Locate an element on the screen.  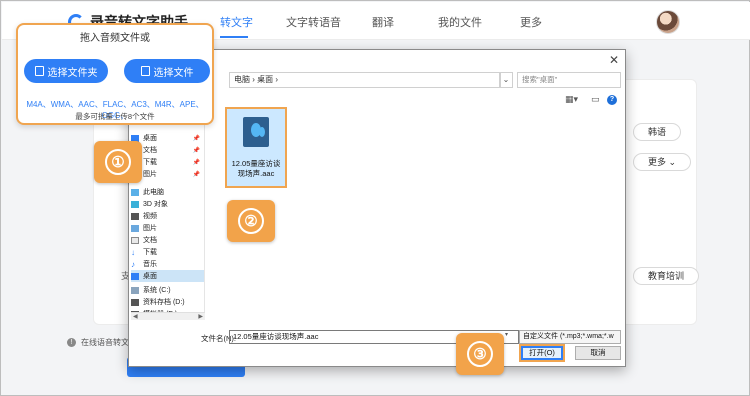
nav-pane-item: 3D 对象 is located at coordinates (167, 204).